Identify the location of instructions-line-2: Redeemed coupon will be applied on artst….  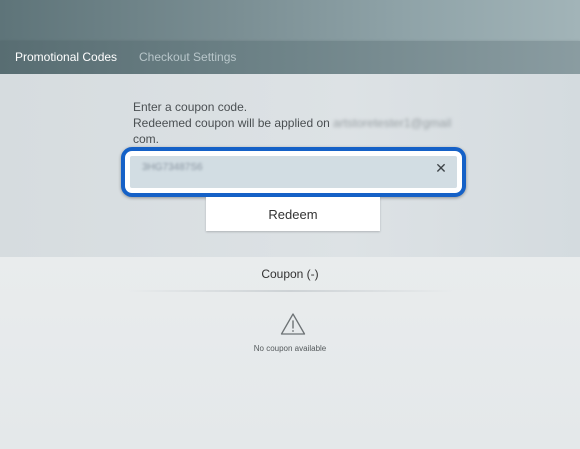
(298, 123).